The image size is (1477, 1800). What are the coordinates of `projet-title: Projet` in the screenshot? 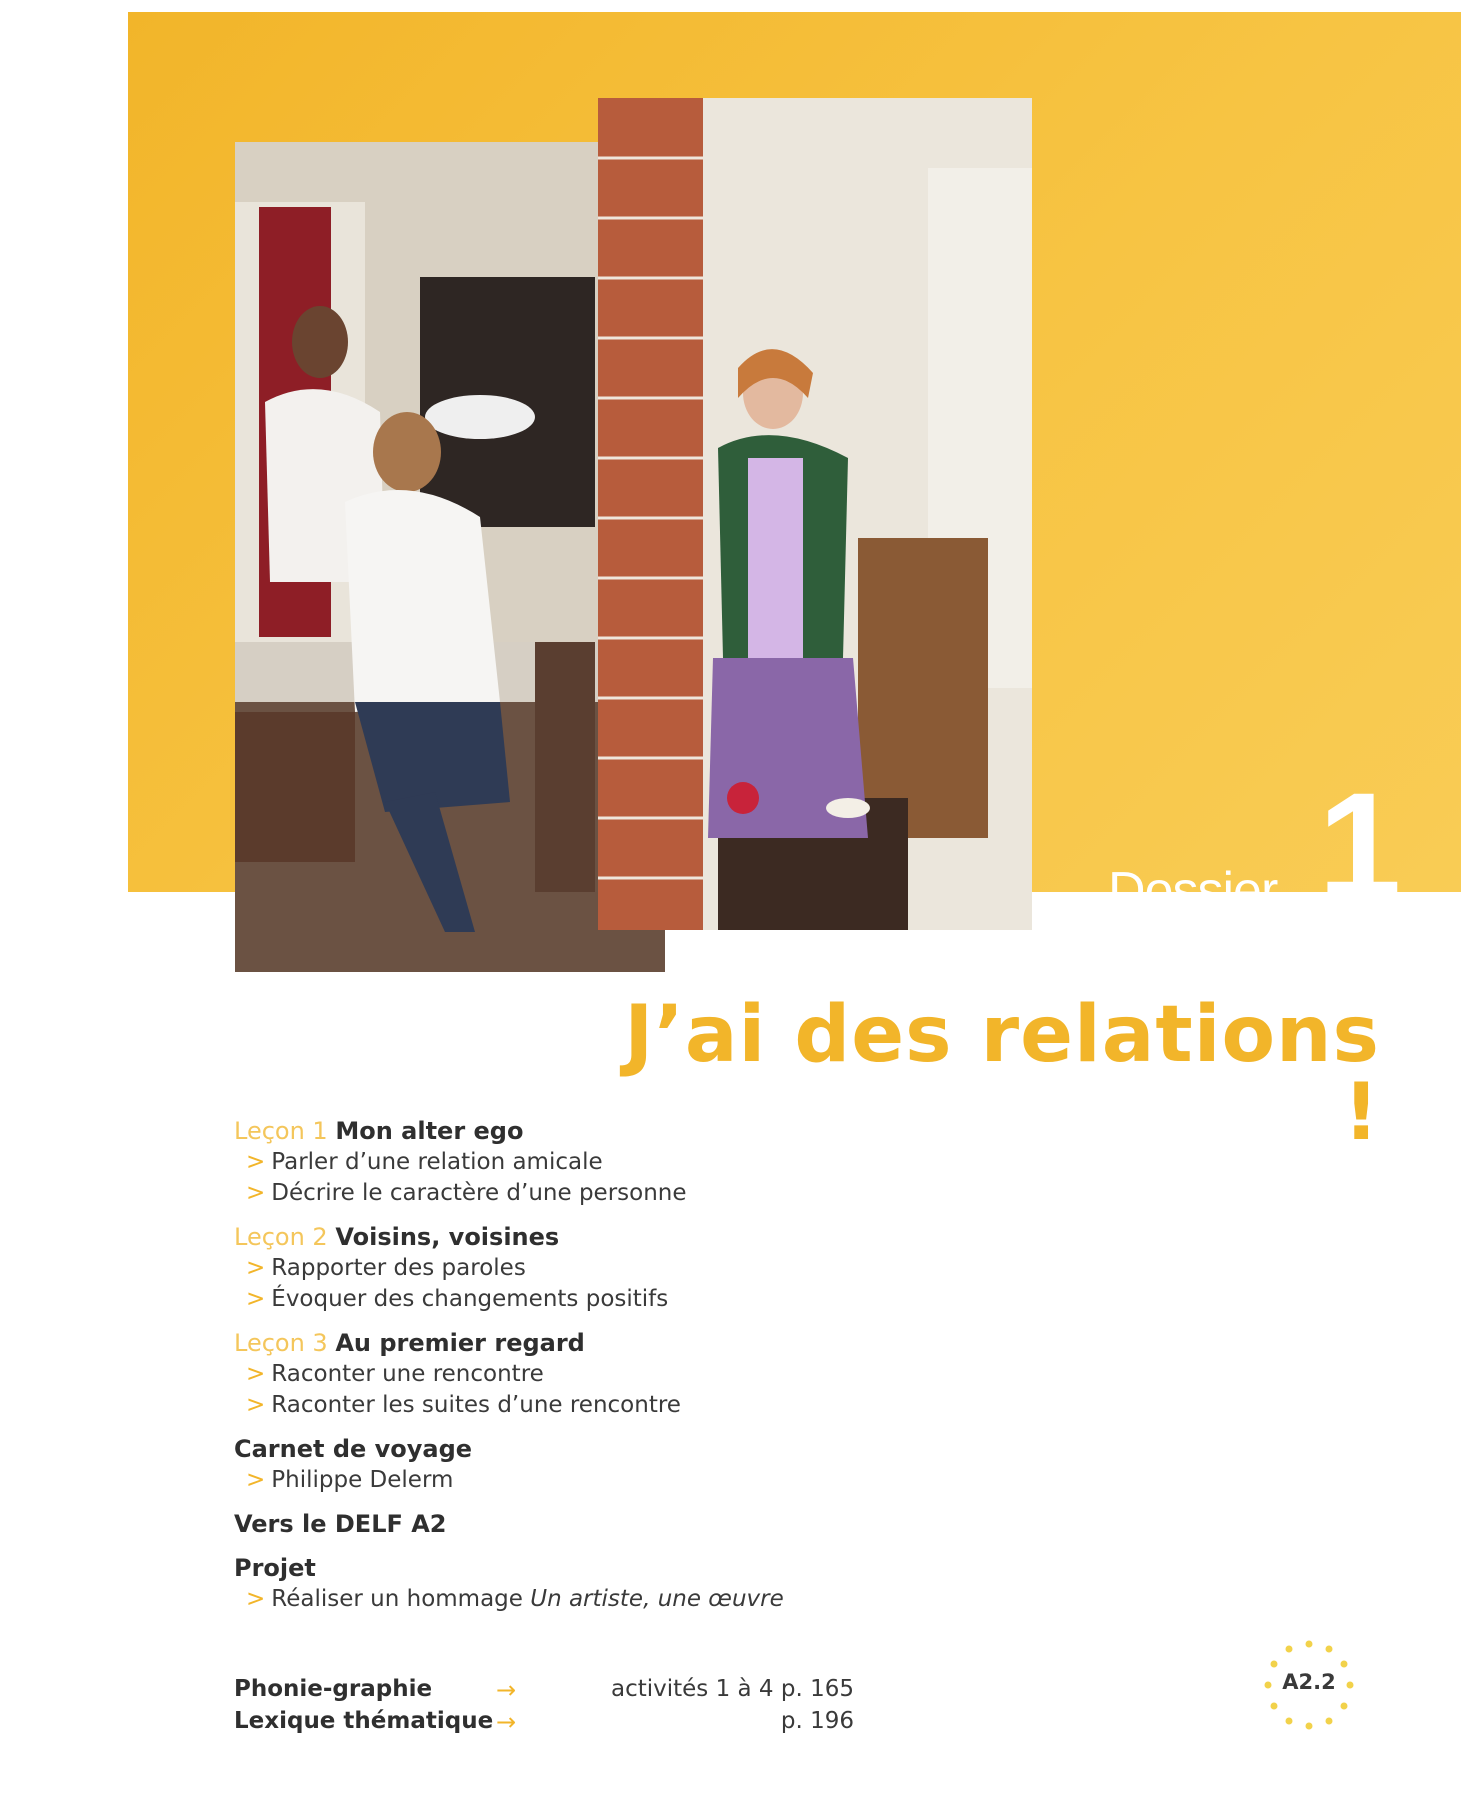 It's located at (275, 1568).